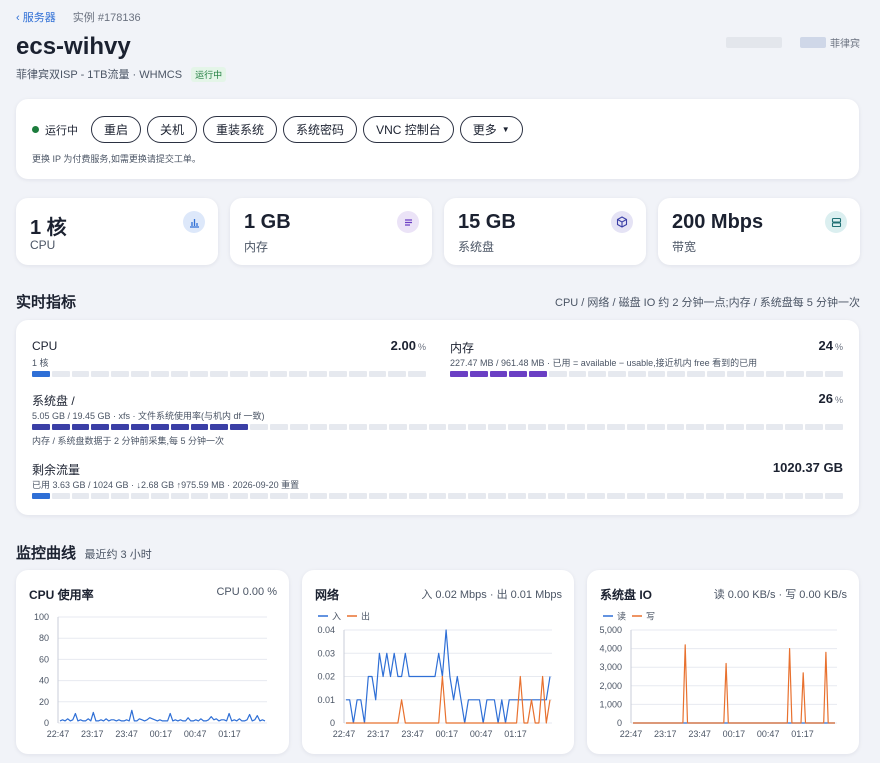 The width and height of the screenshot is (880, 763). What do you see at coordinates (44, 638) in the screenshot?
I see `y-tick-label: 80` at bounding box center [44, 638].